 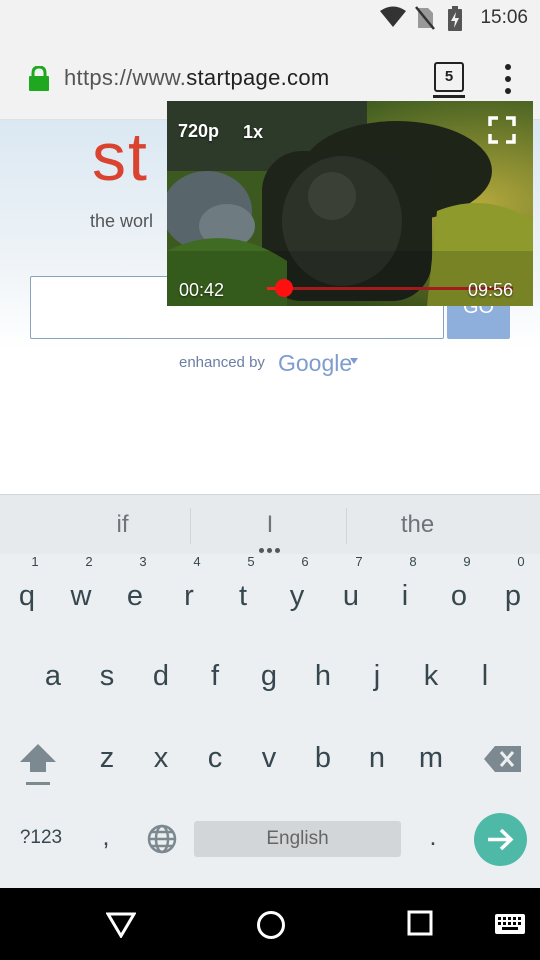 What do you see at coordinates (521, 561) in the screenshot?
I see `key-hint: 0` at bounding box center [521, 561].